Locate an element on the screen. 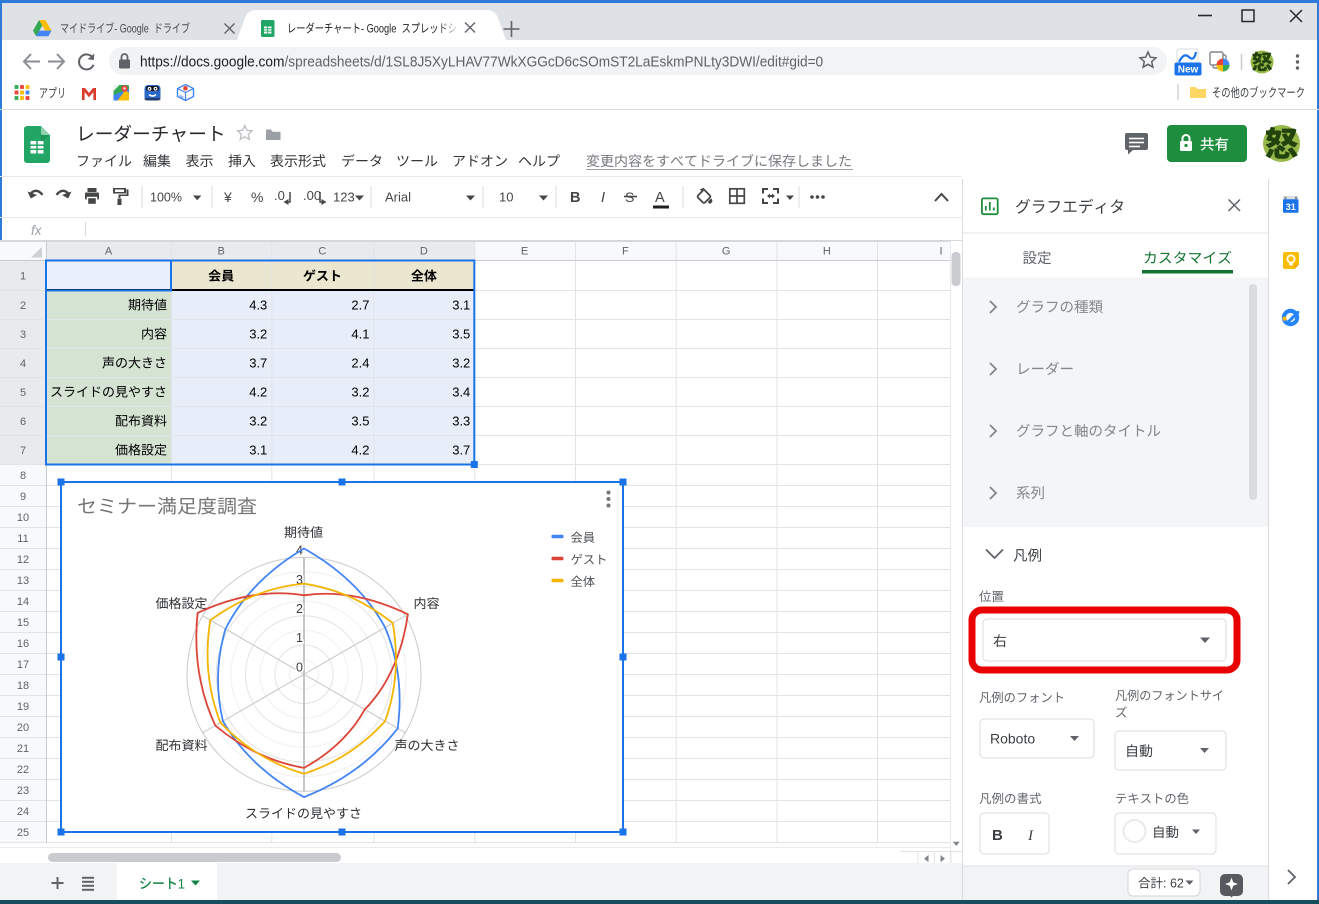 The width and height of the screenshot is (1319, 904). svg-text: 2.4 is located at coordinates (360, 363).